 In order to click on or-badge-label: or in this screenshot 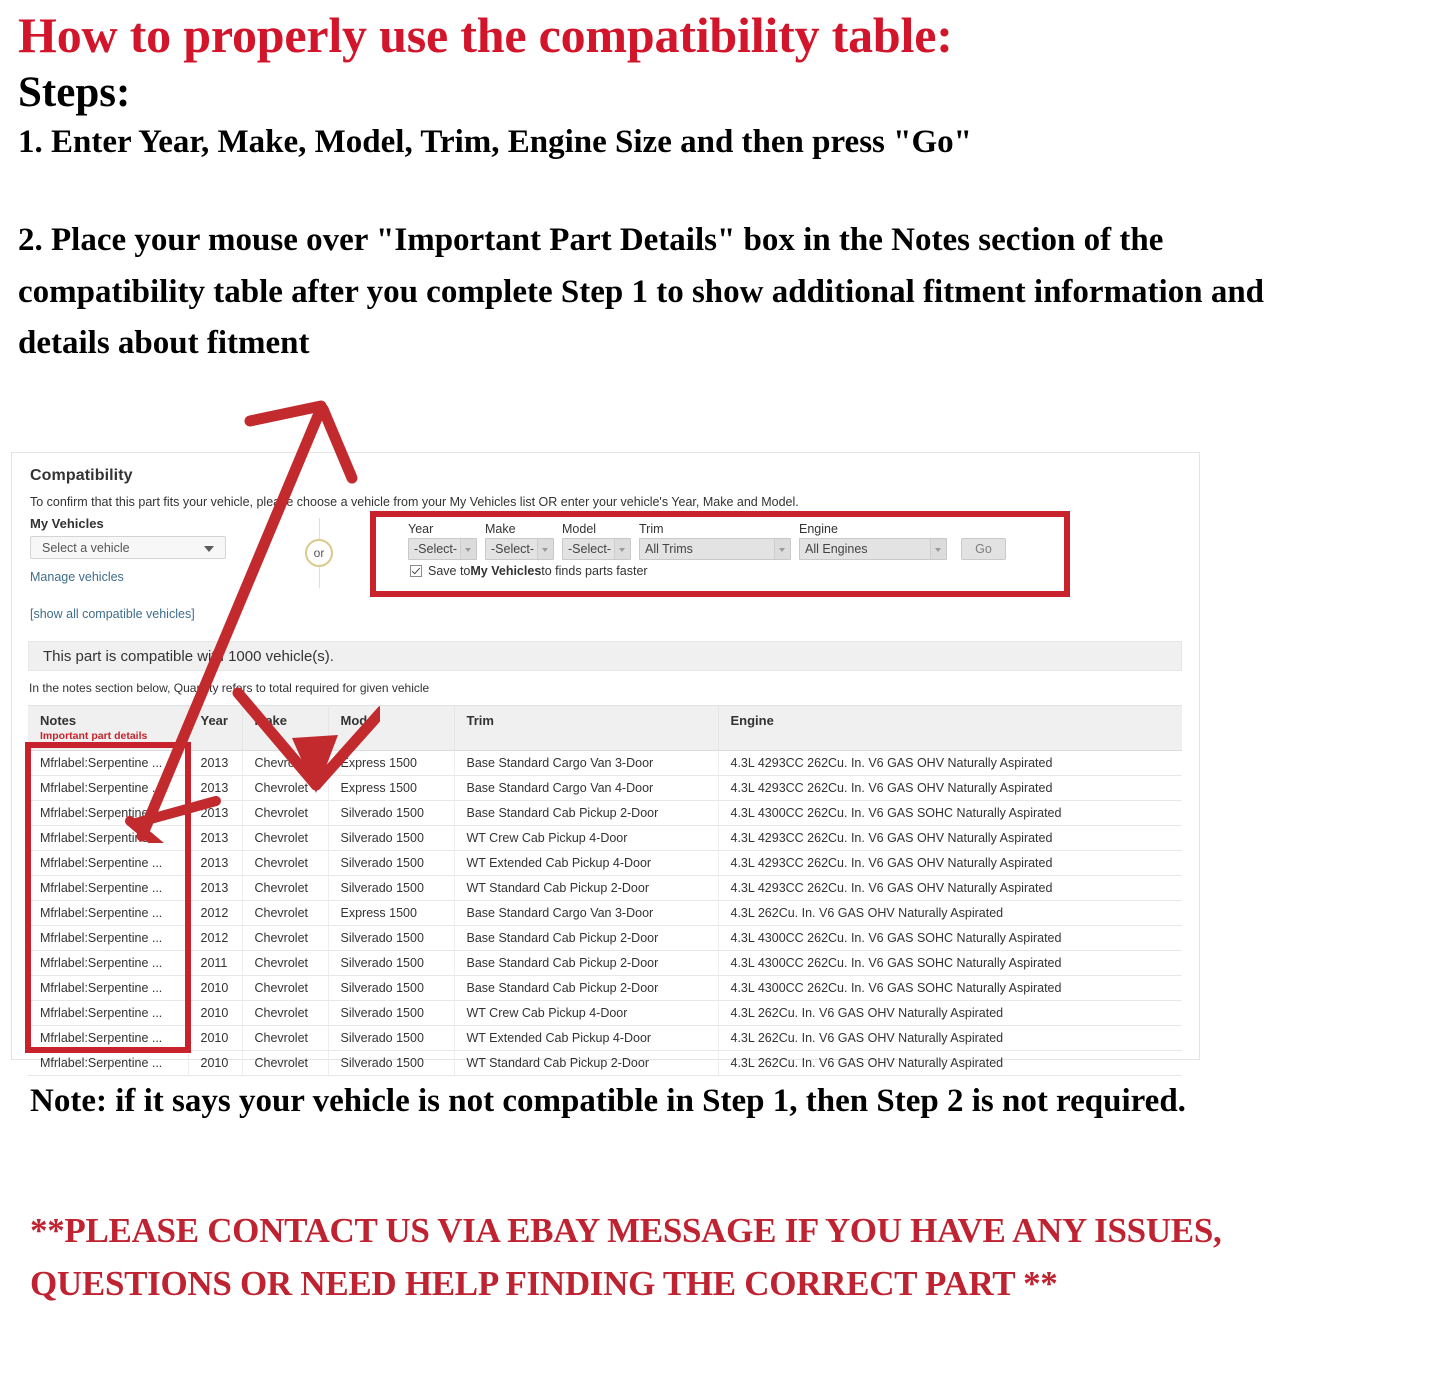, I will do `click(319, 553)`.